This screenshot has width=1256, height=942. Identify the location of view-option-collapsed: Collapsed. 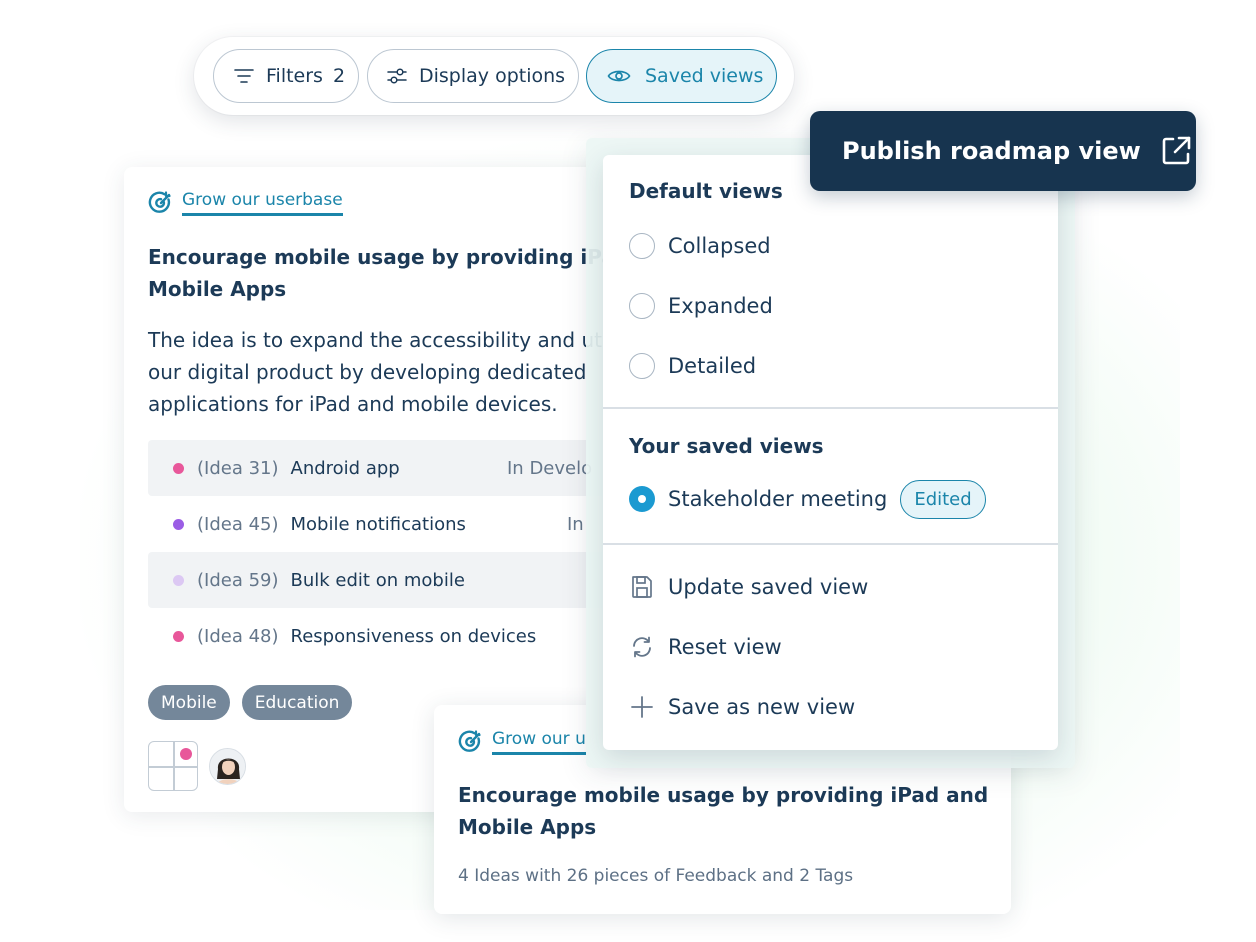
(700, 246).